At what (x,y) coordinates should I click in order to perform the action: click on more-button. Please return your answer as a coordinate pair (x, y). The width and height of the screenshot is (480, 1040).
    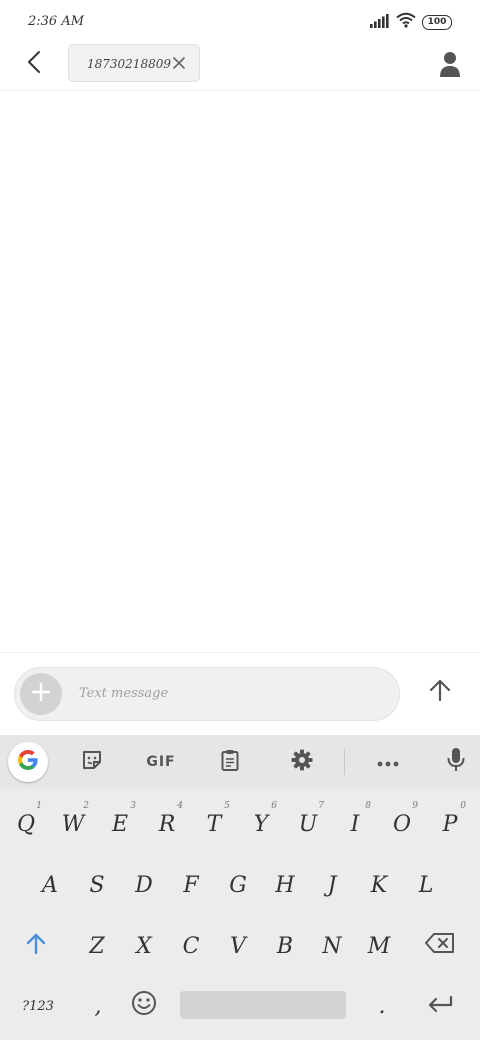
    Looking at the image, I should click on (388, 762).